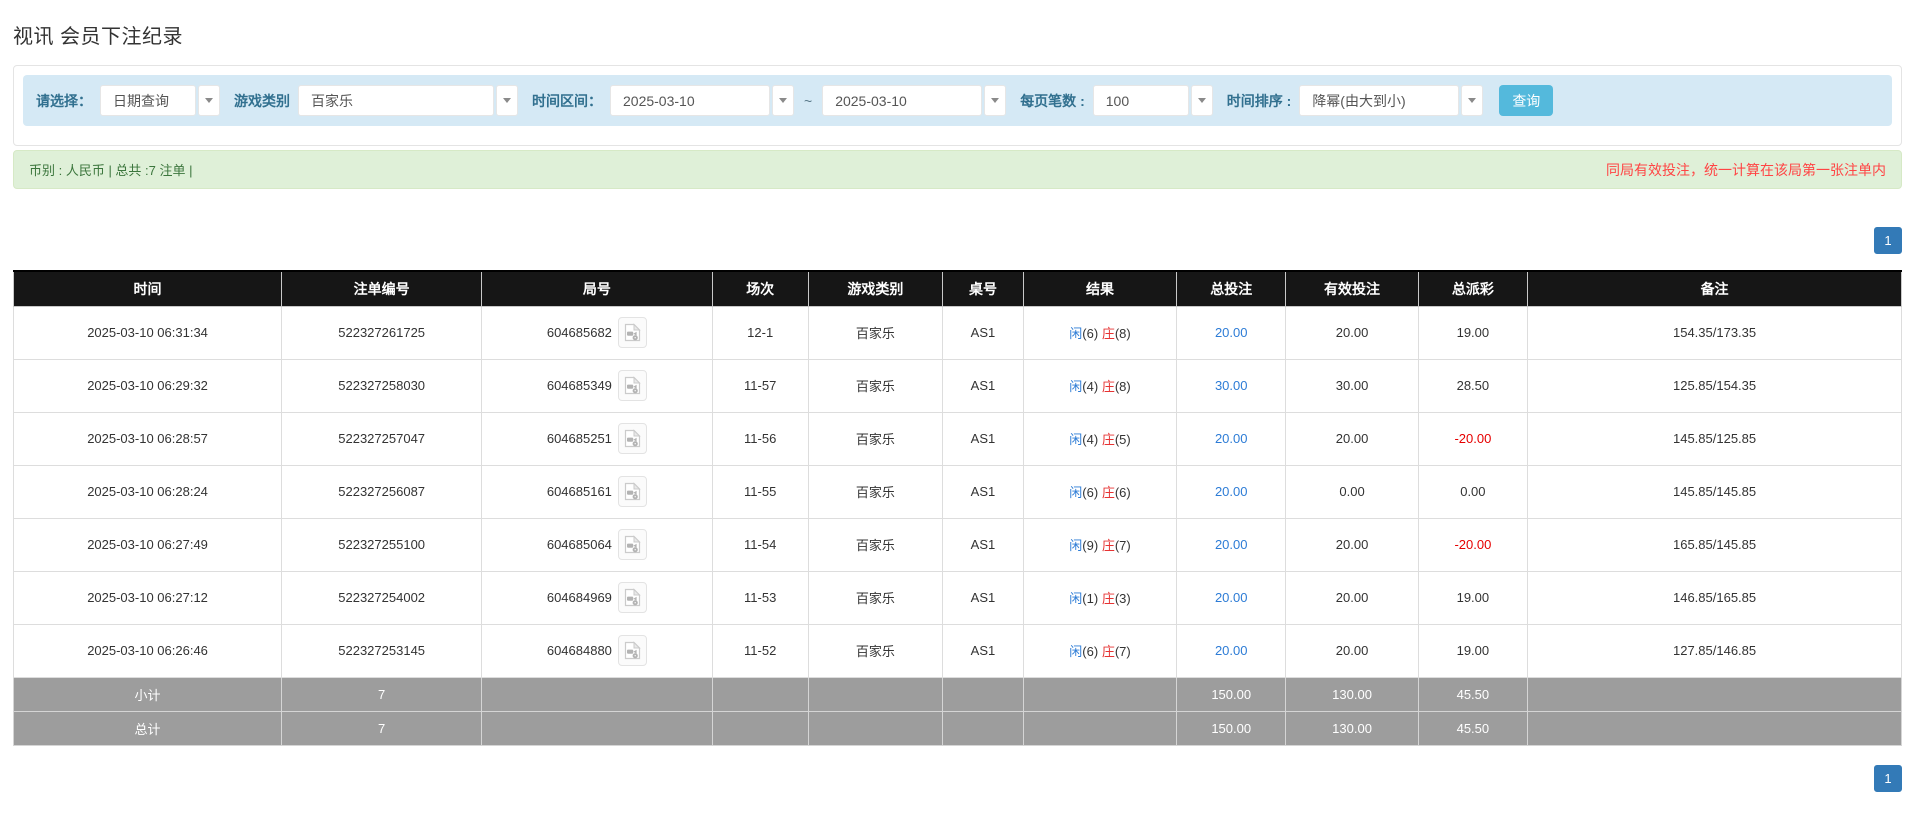 The width and height of the screenshot is (1915, 814). I want to click on cell-payout: -20.00, so click(1473, 544).